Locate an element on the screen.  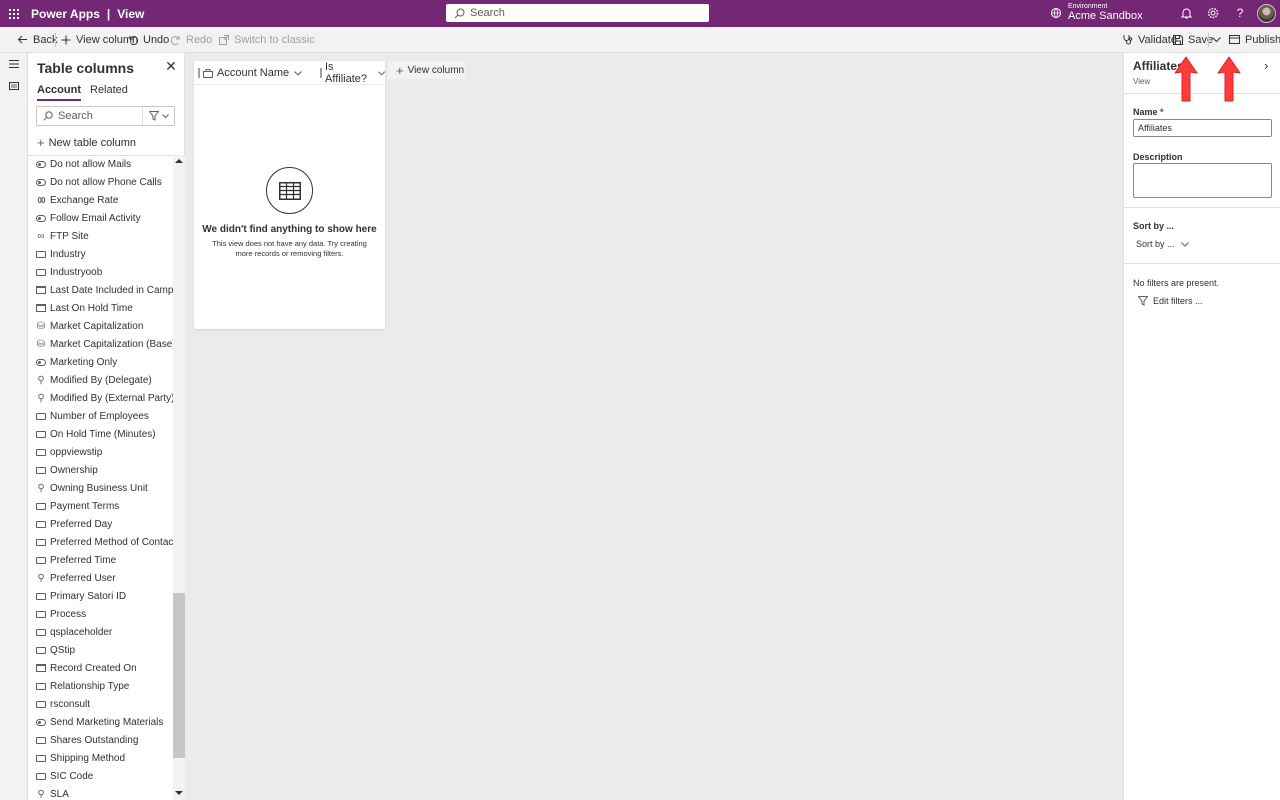
column-list-item: oppviewstip is located at coordinates (100, 452).